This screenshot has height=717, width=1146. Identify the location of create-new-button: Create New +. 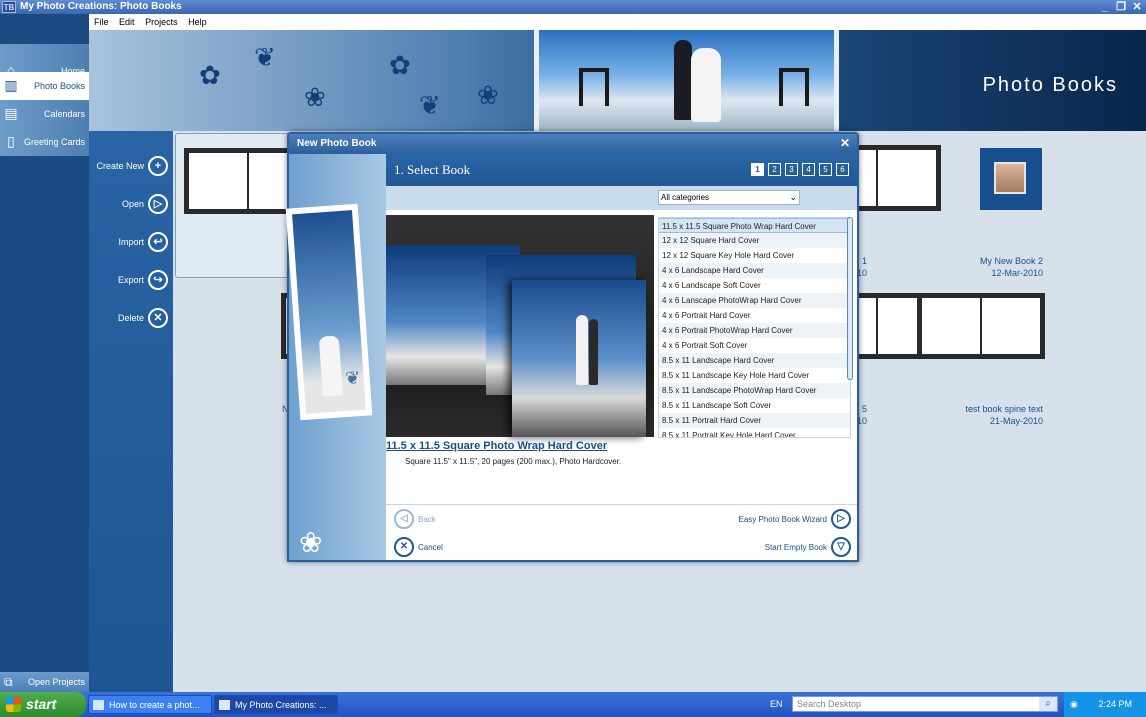
(132, 166).